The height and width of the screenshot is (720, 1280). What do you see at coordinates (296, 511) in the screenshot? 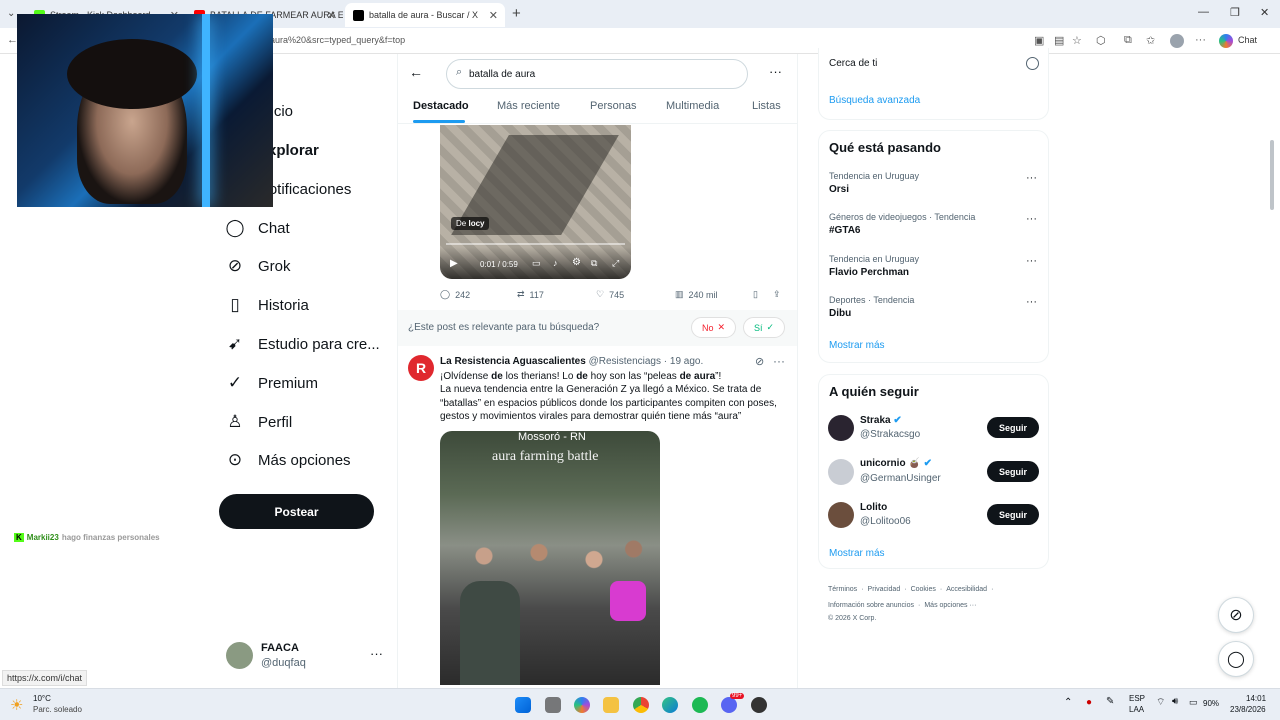
I see `post-button: Postear` at bounding box center [296, 511].